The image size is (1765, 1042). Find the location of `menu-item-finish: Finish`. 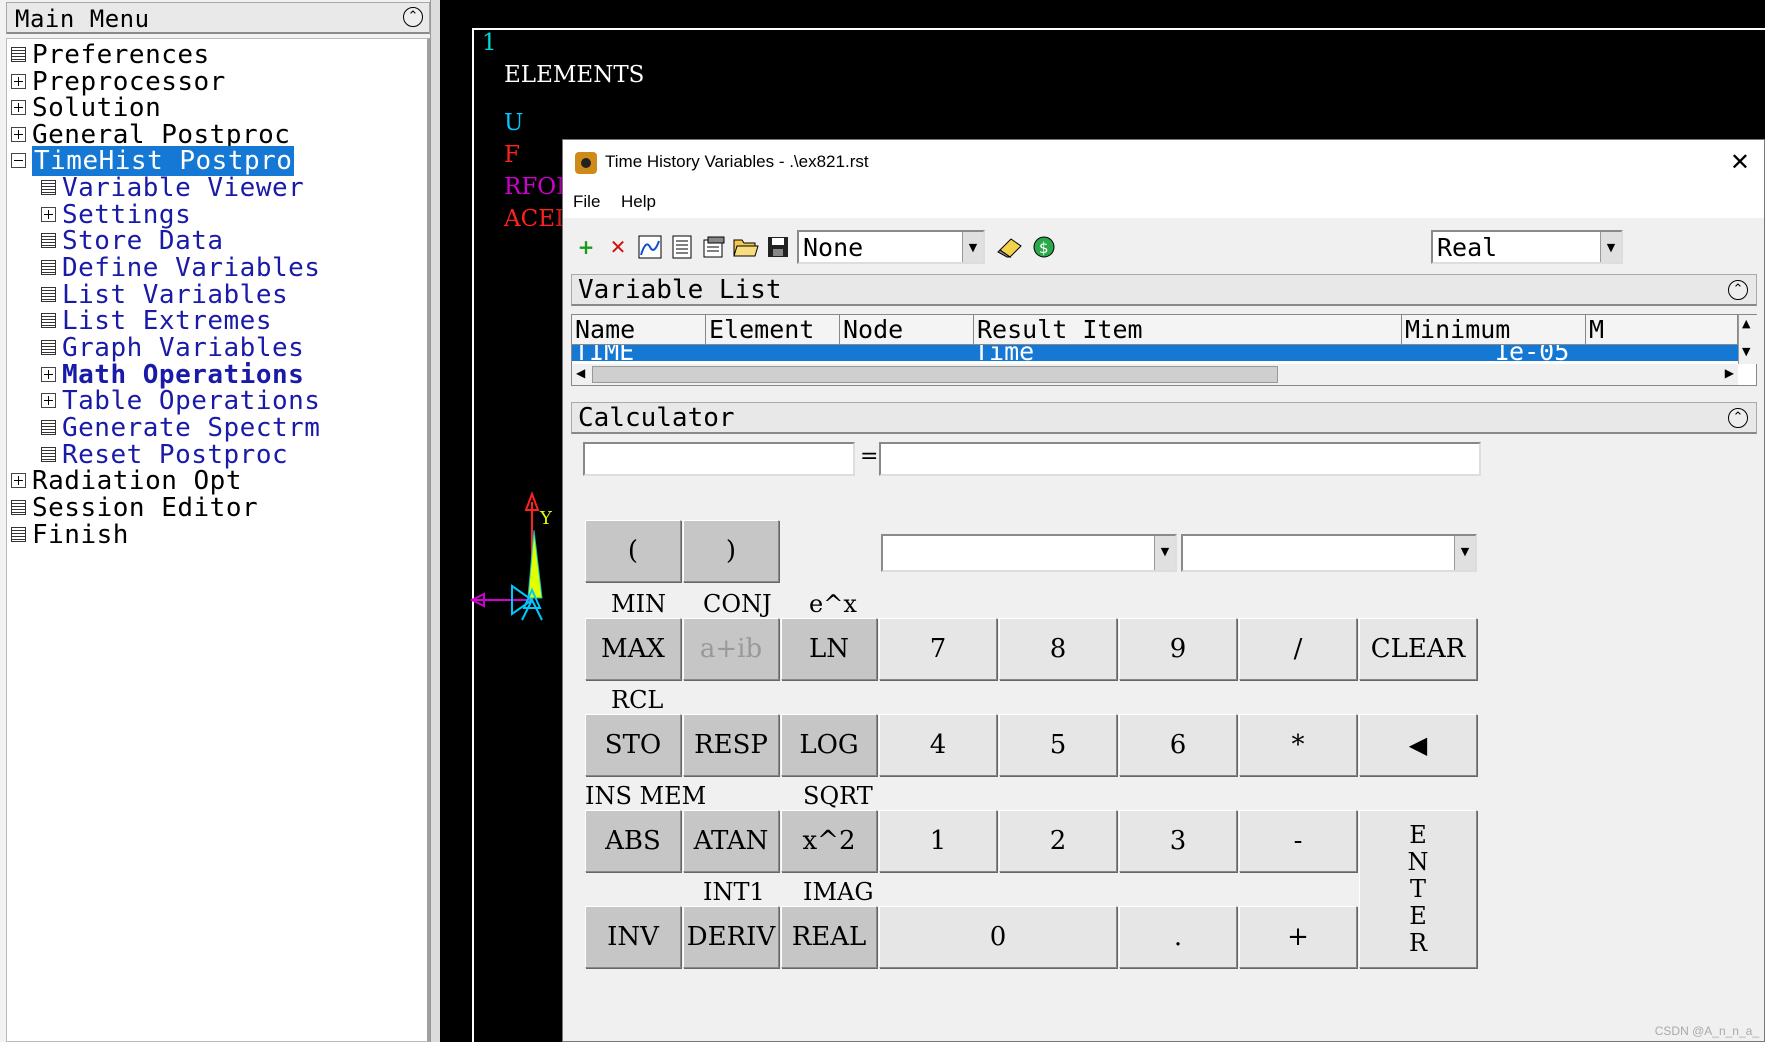

menu-item-finish: Finish is located at coordinates (70, 535).